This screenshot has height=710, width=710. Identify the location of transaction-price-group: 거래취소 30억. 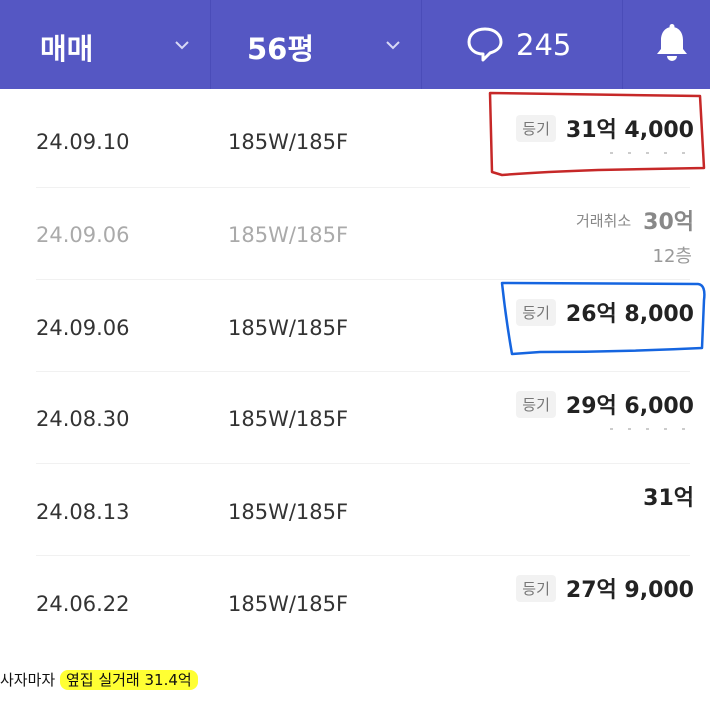
(635, 220).